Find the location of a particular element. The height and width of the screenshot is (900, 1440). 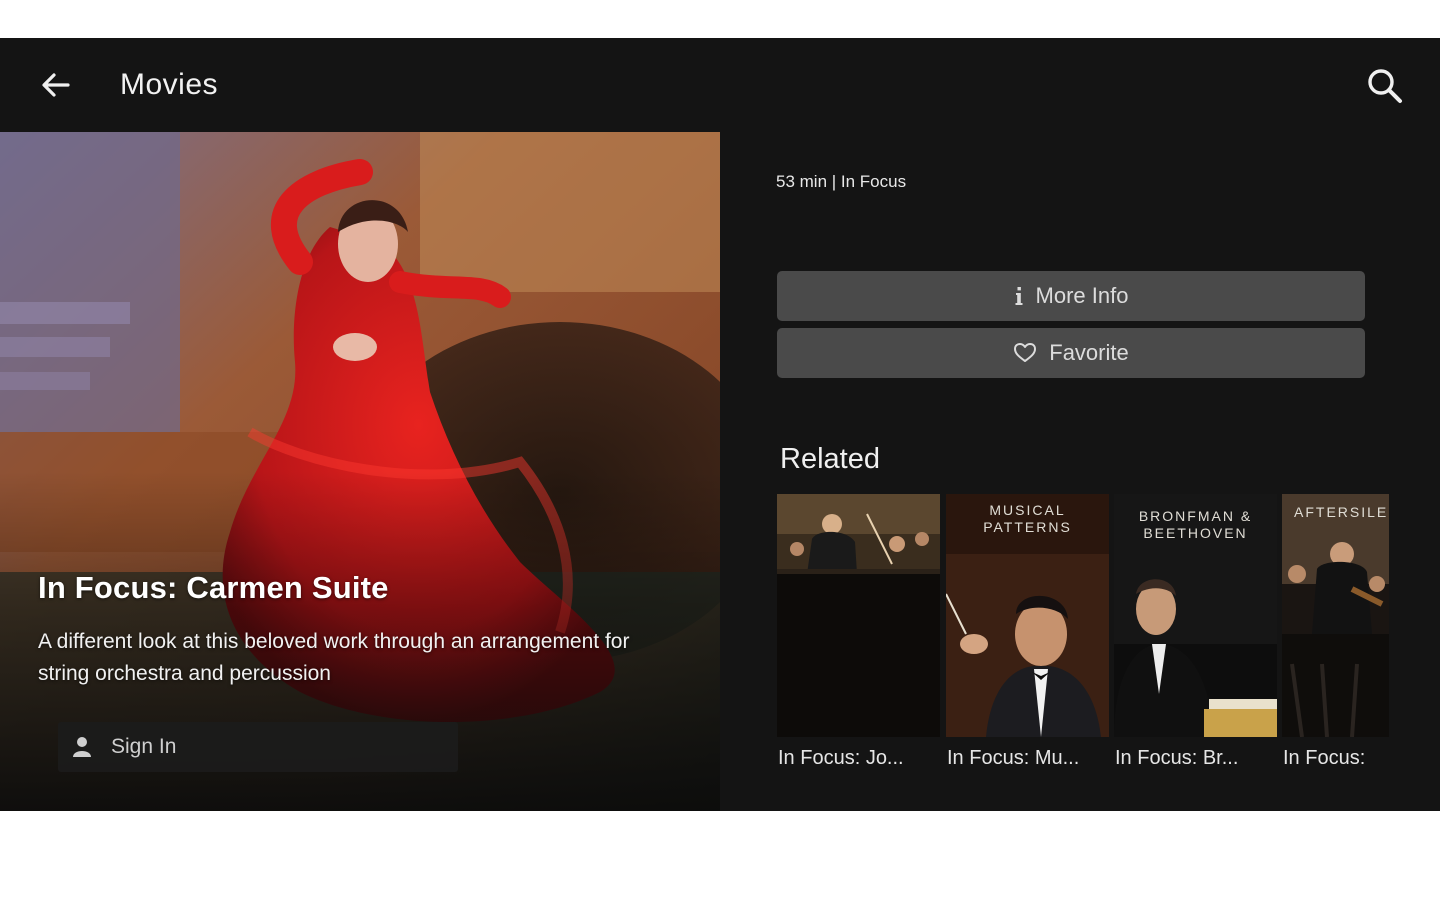

related-thumbnail: AFTERSILE is located at coordinates (1335, 615).